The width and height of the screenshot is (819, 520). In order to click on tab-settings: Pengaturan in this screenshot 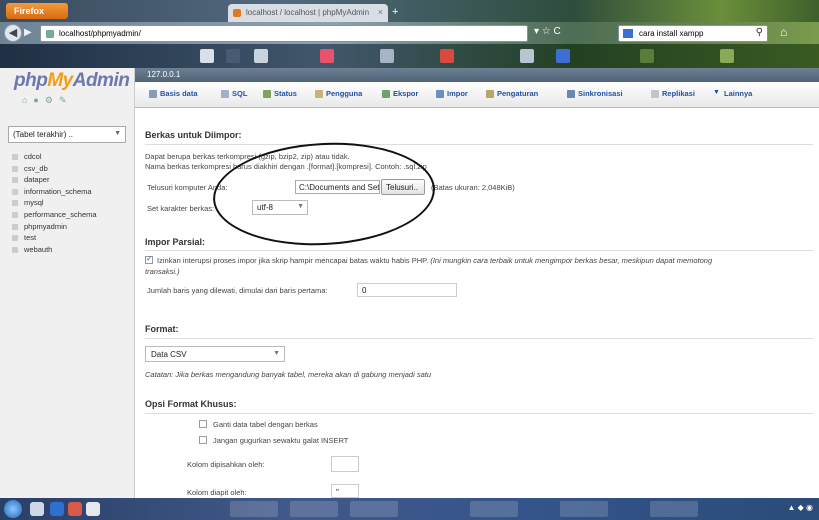, I will do `click(512, 93)`.